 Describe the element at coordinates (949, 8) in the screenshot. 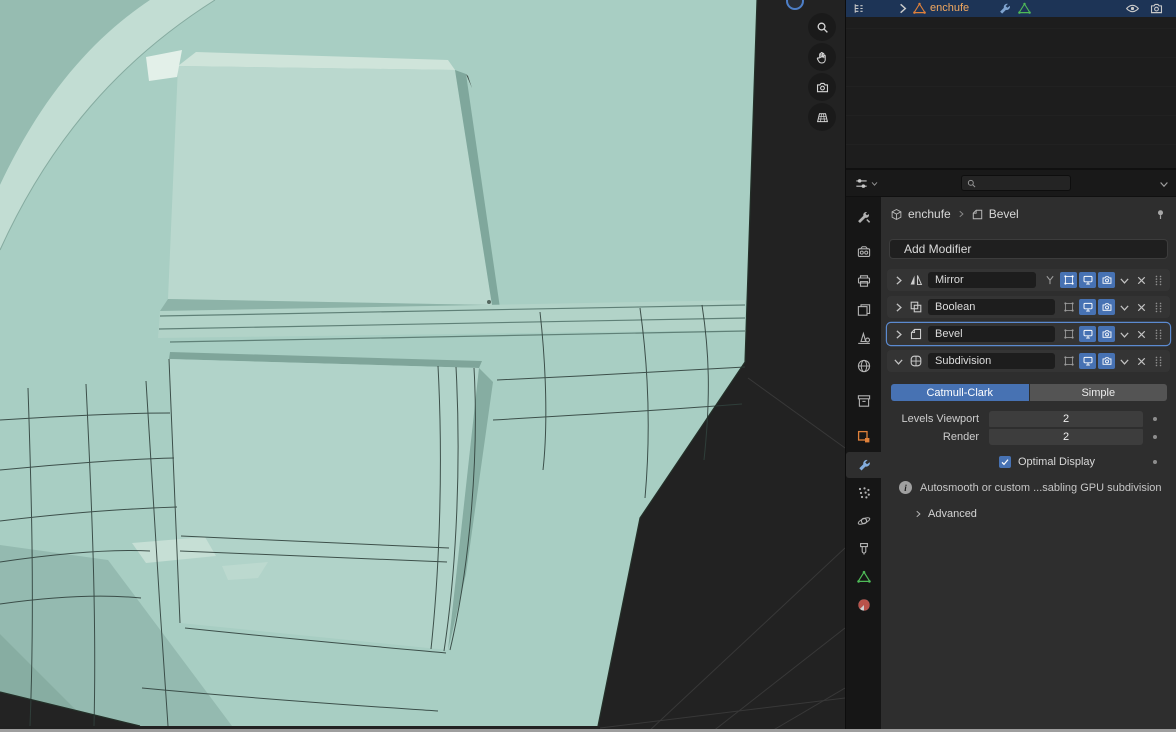

I see `object-name: enchufe` at that location.